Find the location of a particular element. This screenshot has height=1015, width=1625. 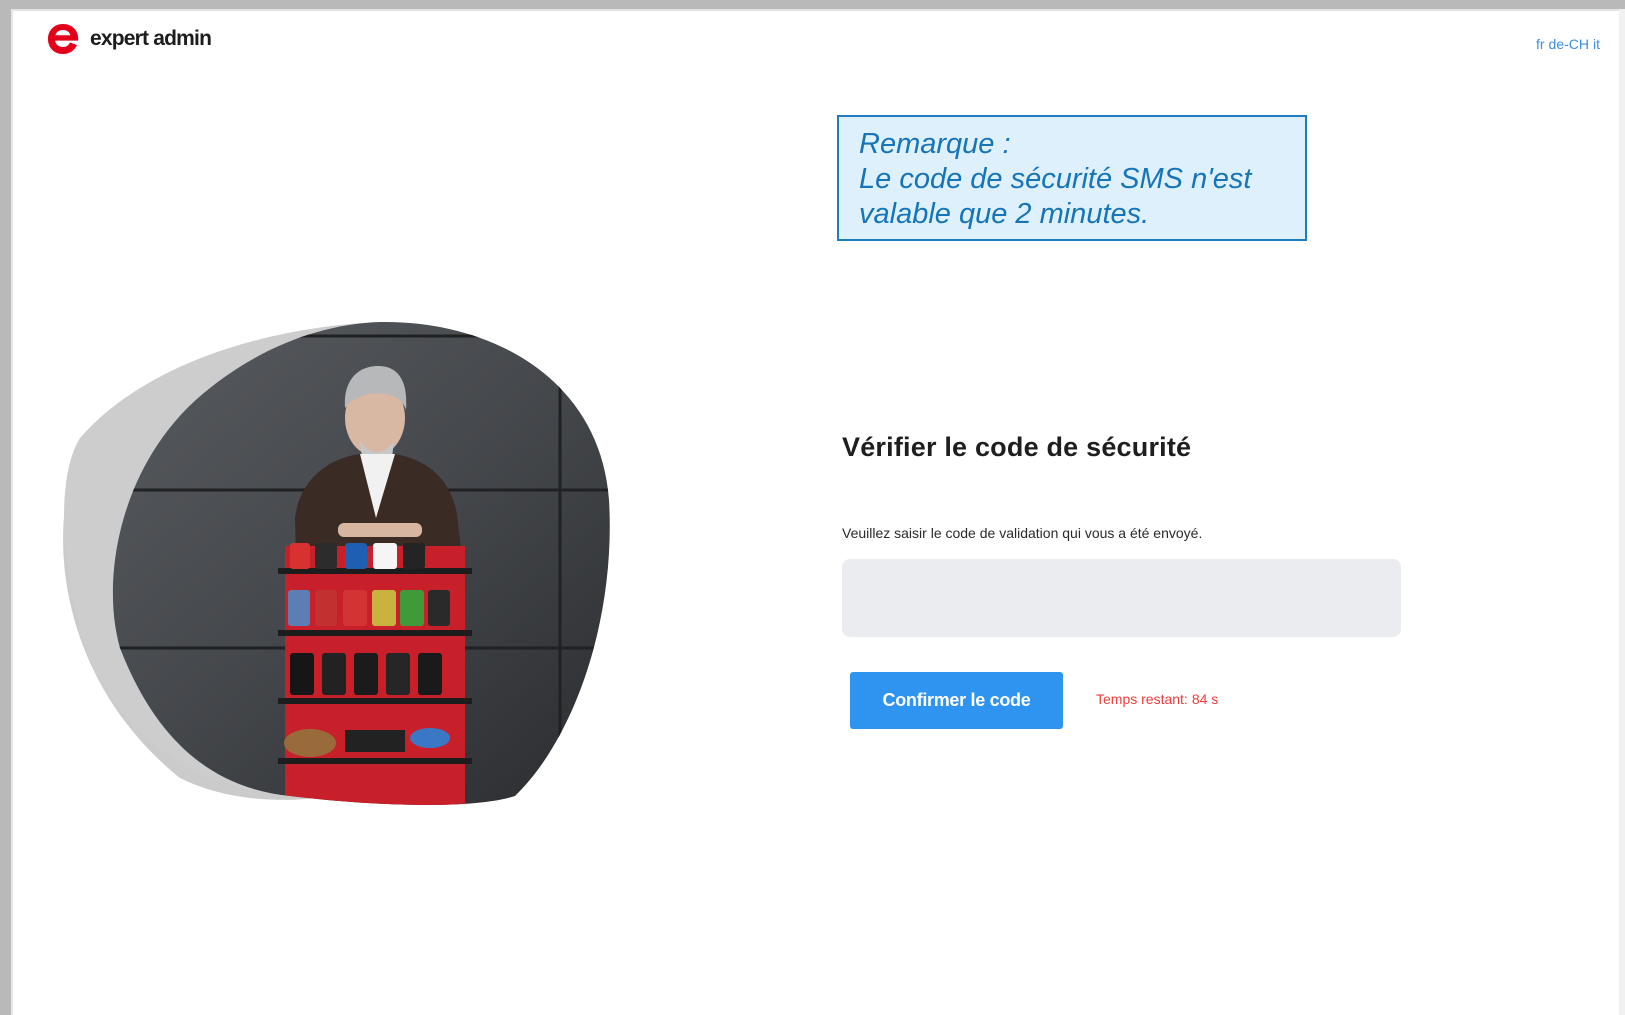

logo-text: expert admin is located at coordinates (151, 38).